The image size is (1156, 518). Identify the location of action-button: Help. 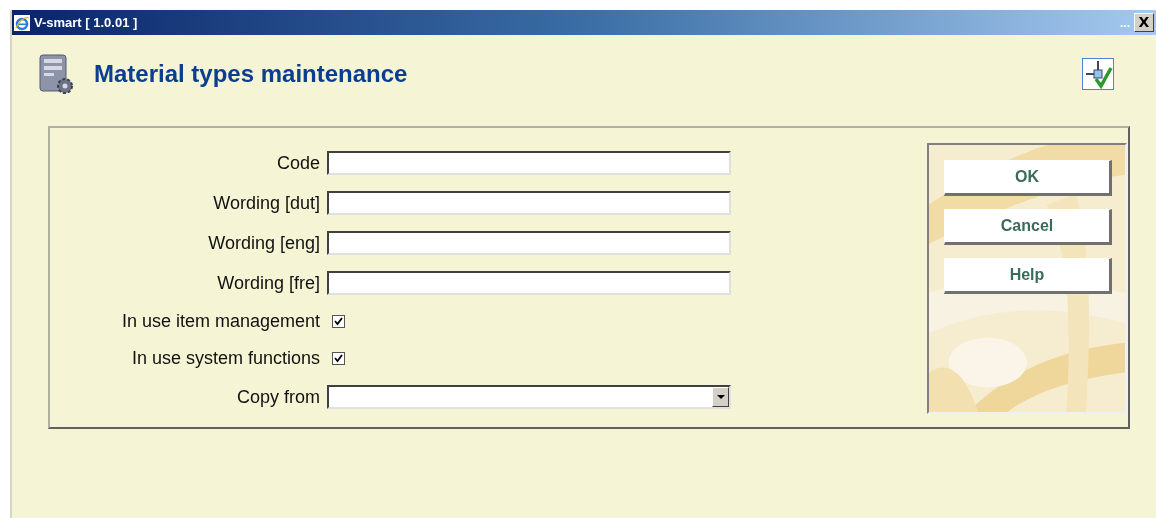
(1028, 276).